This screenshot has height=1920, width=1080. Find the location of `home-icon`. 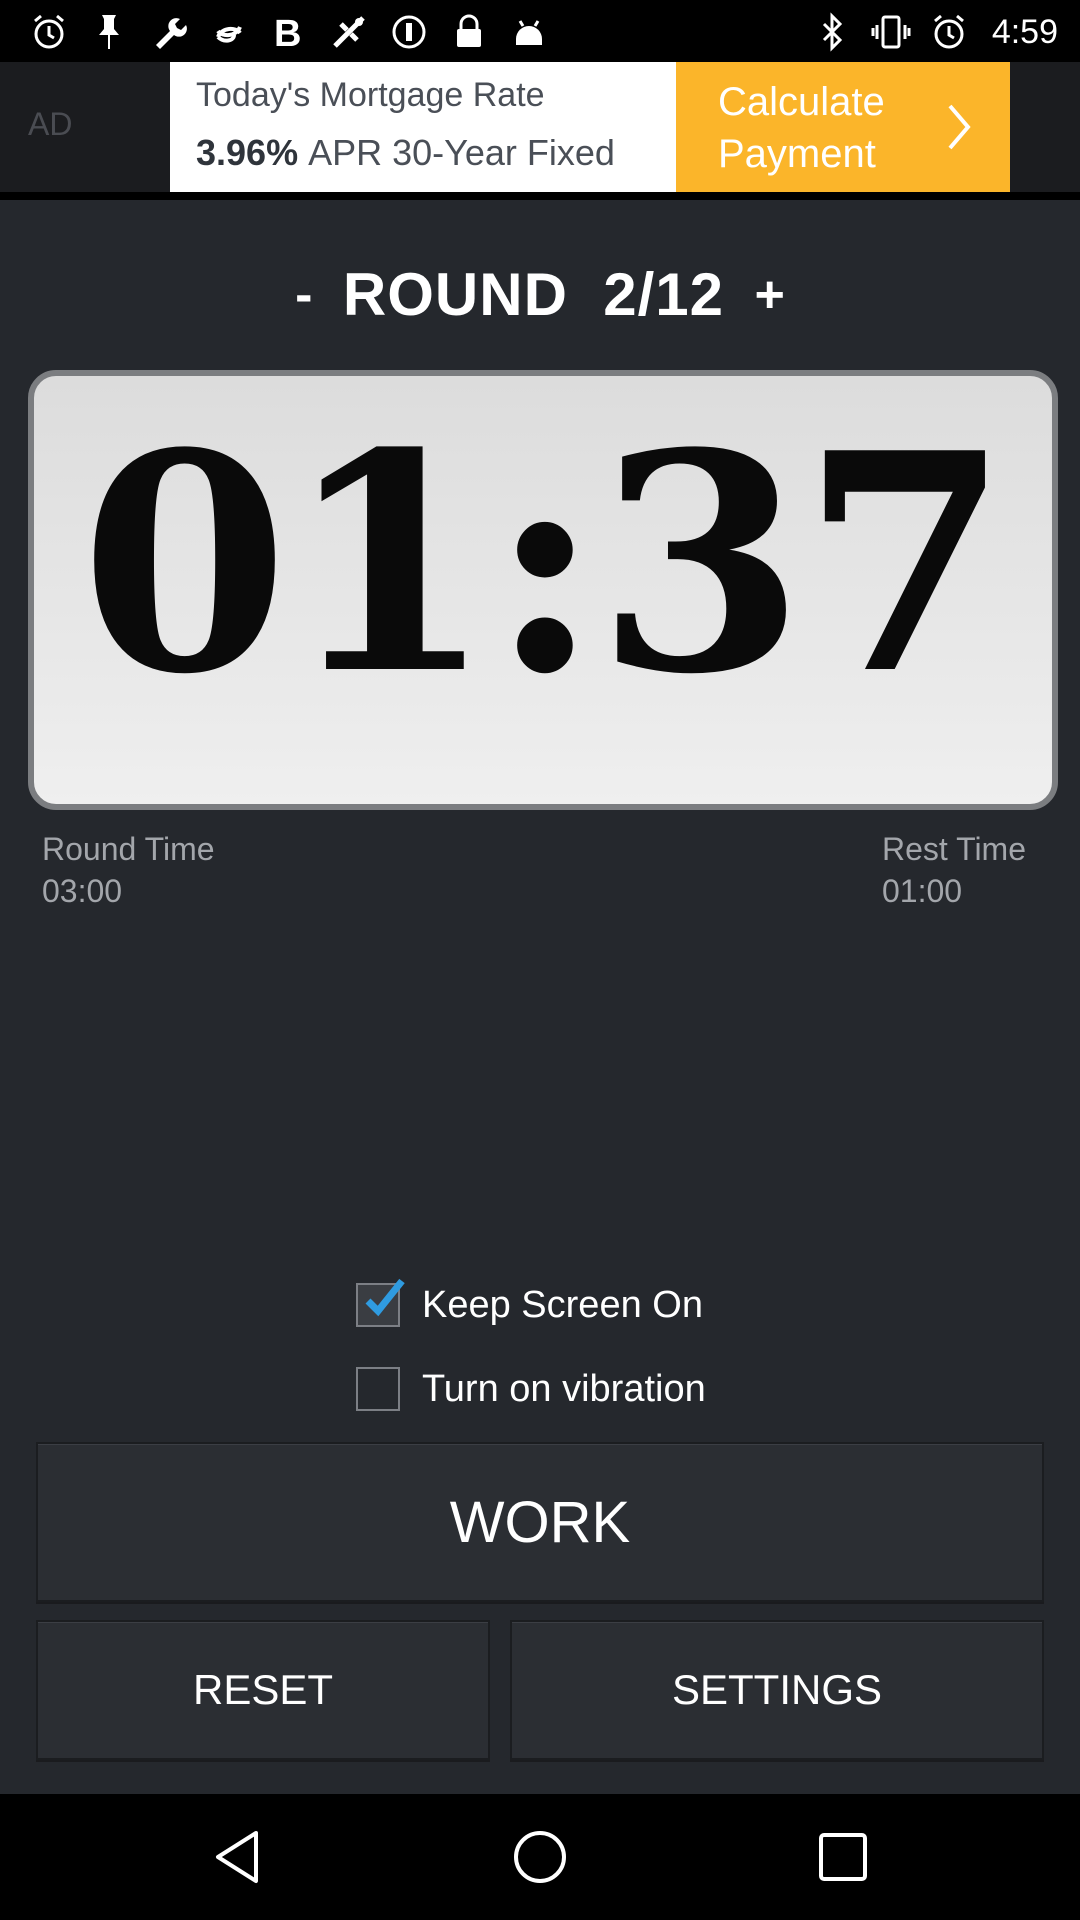

home-icon is located at coordinates (540, 1857).